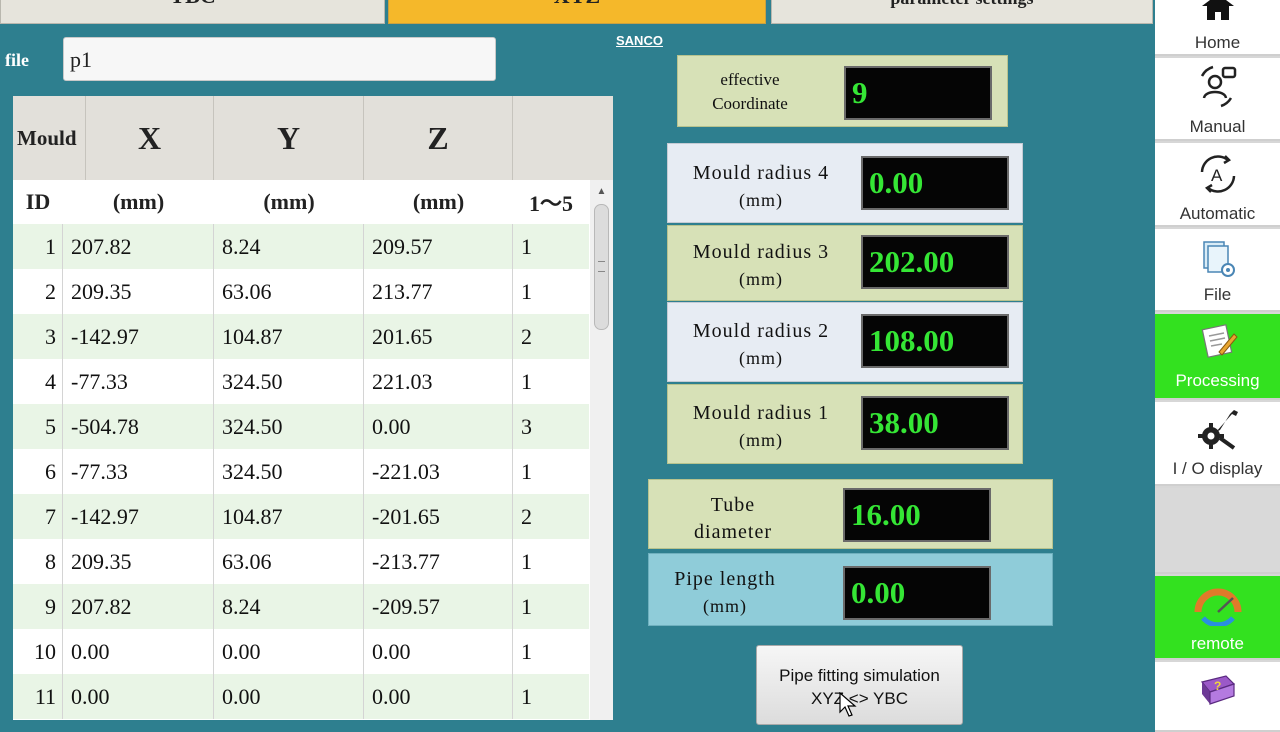 This screenshot has width=1280, height=732. Describe the element at coordinates (935, 341) in the screenshot. I see `mould-radius-2-value: 108.00` at that location.